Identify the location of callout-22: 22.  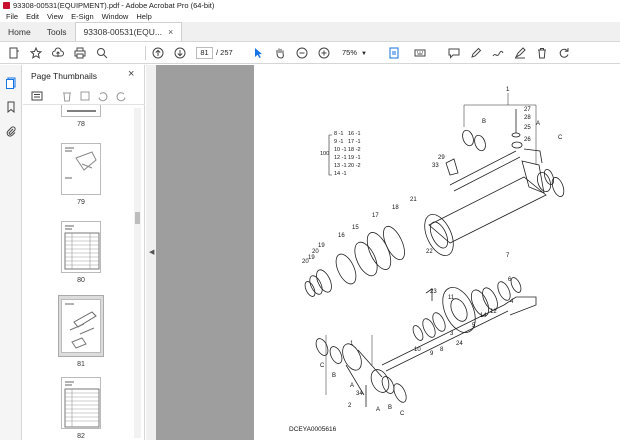
(429, 252).